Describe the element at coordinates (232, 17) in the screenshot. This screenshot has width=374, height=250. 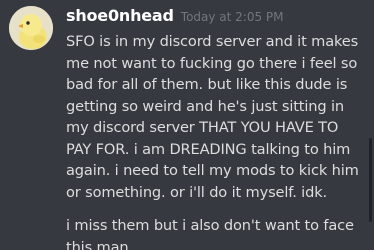
I see `timestamp: Today at 2:05 PM` at that location.